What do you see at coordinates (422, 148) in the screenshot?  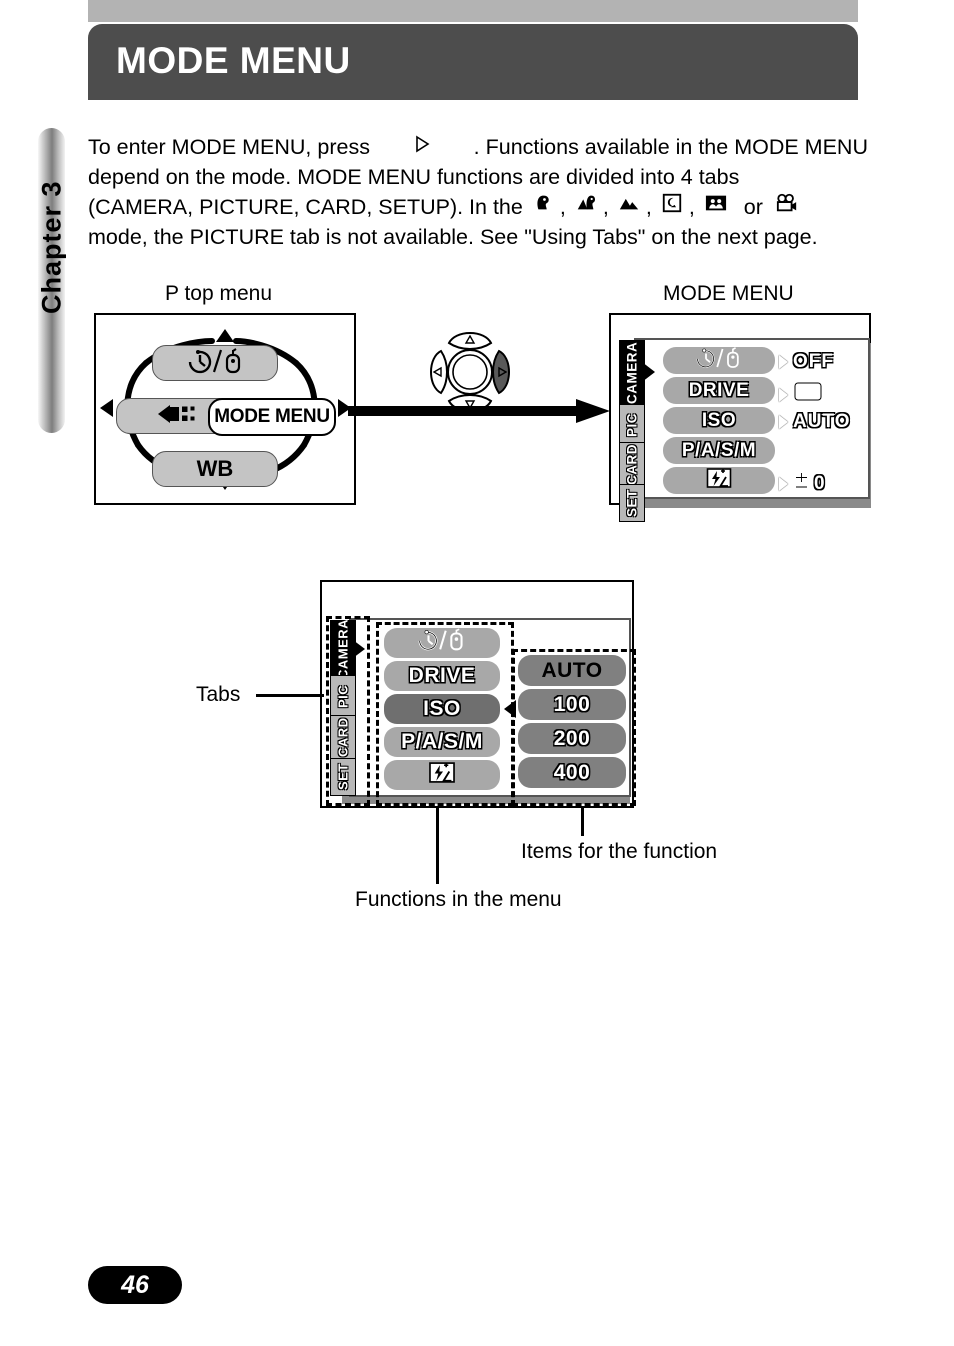 I see `right-arrow-button-icon` at bounding box center [422, 148].